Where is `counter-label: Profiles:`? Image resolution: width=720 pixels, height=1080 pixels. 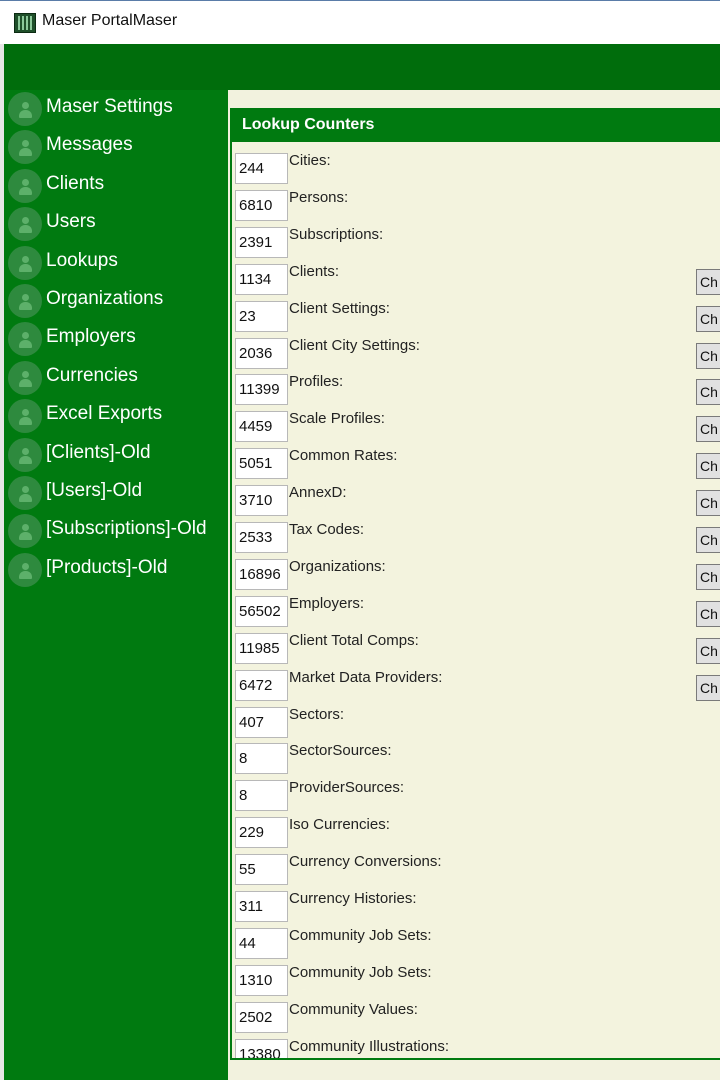
counter-label: Profiles: is located at coordinates (316, 382).